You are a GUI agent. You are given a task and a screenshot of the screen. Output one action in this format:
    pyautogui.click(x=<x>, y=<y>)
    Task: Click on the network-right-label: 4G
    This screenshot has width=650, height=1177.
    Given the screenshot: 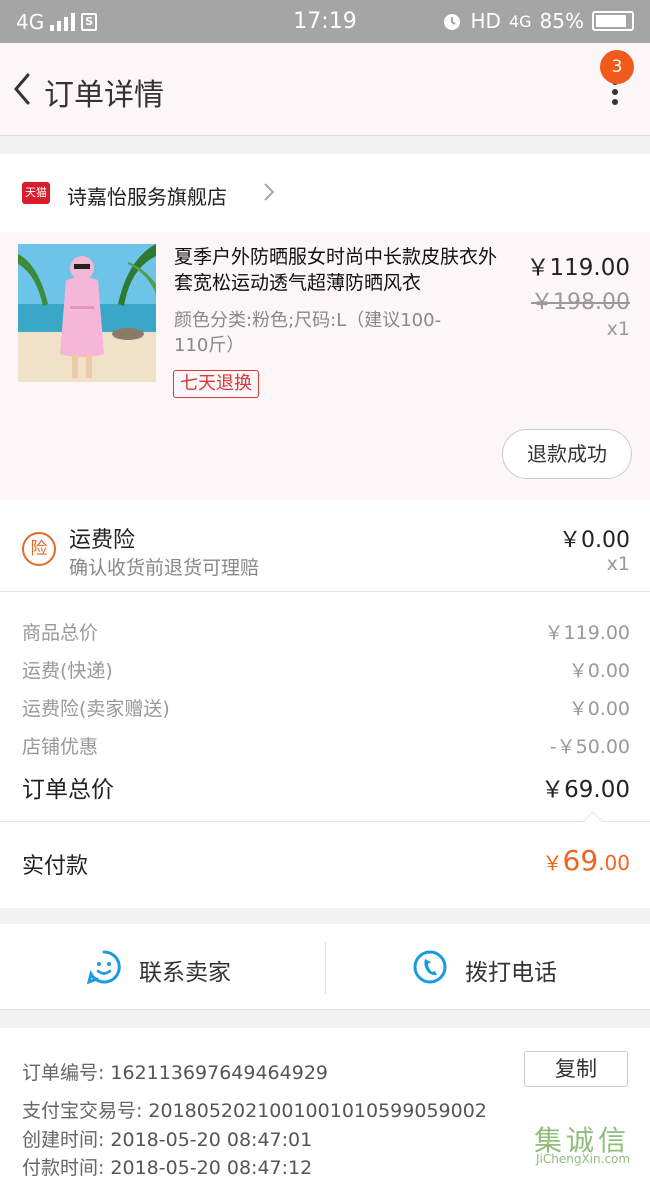 What is the action you would take?
    pyautogui.click(x=520, y=21)
    